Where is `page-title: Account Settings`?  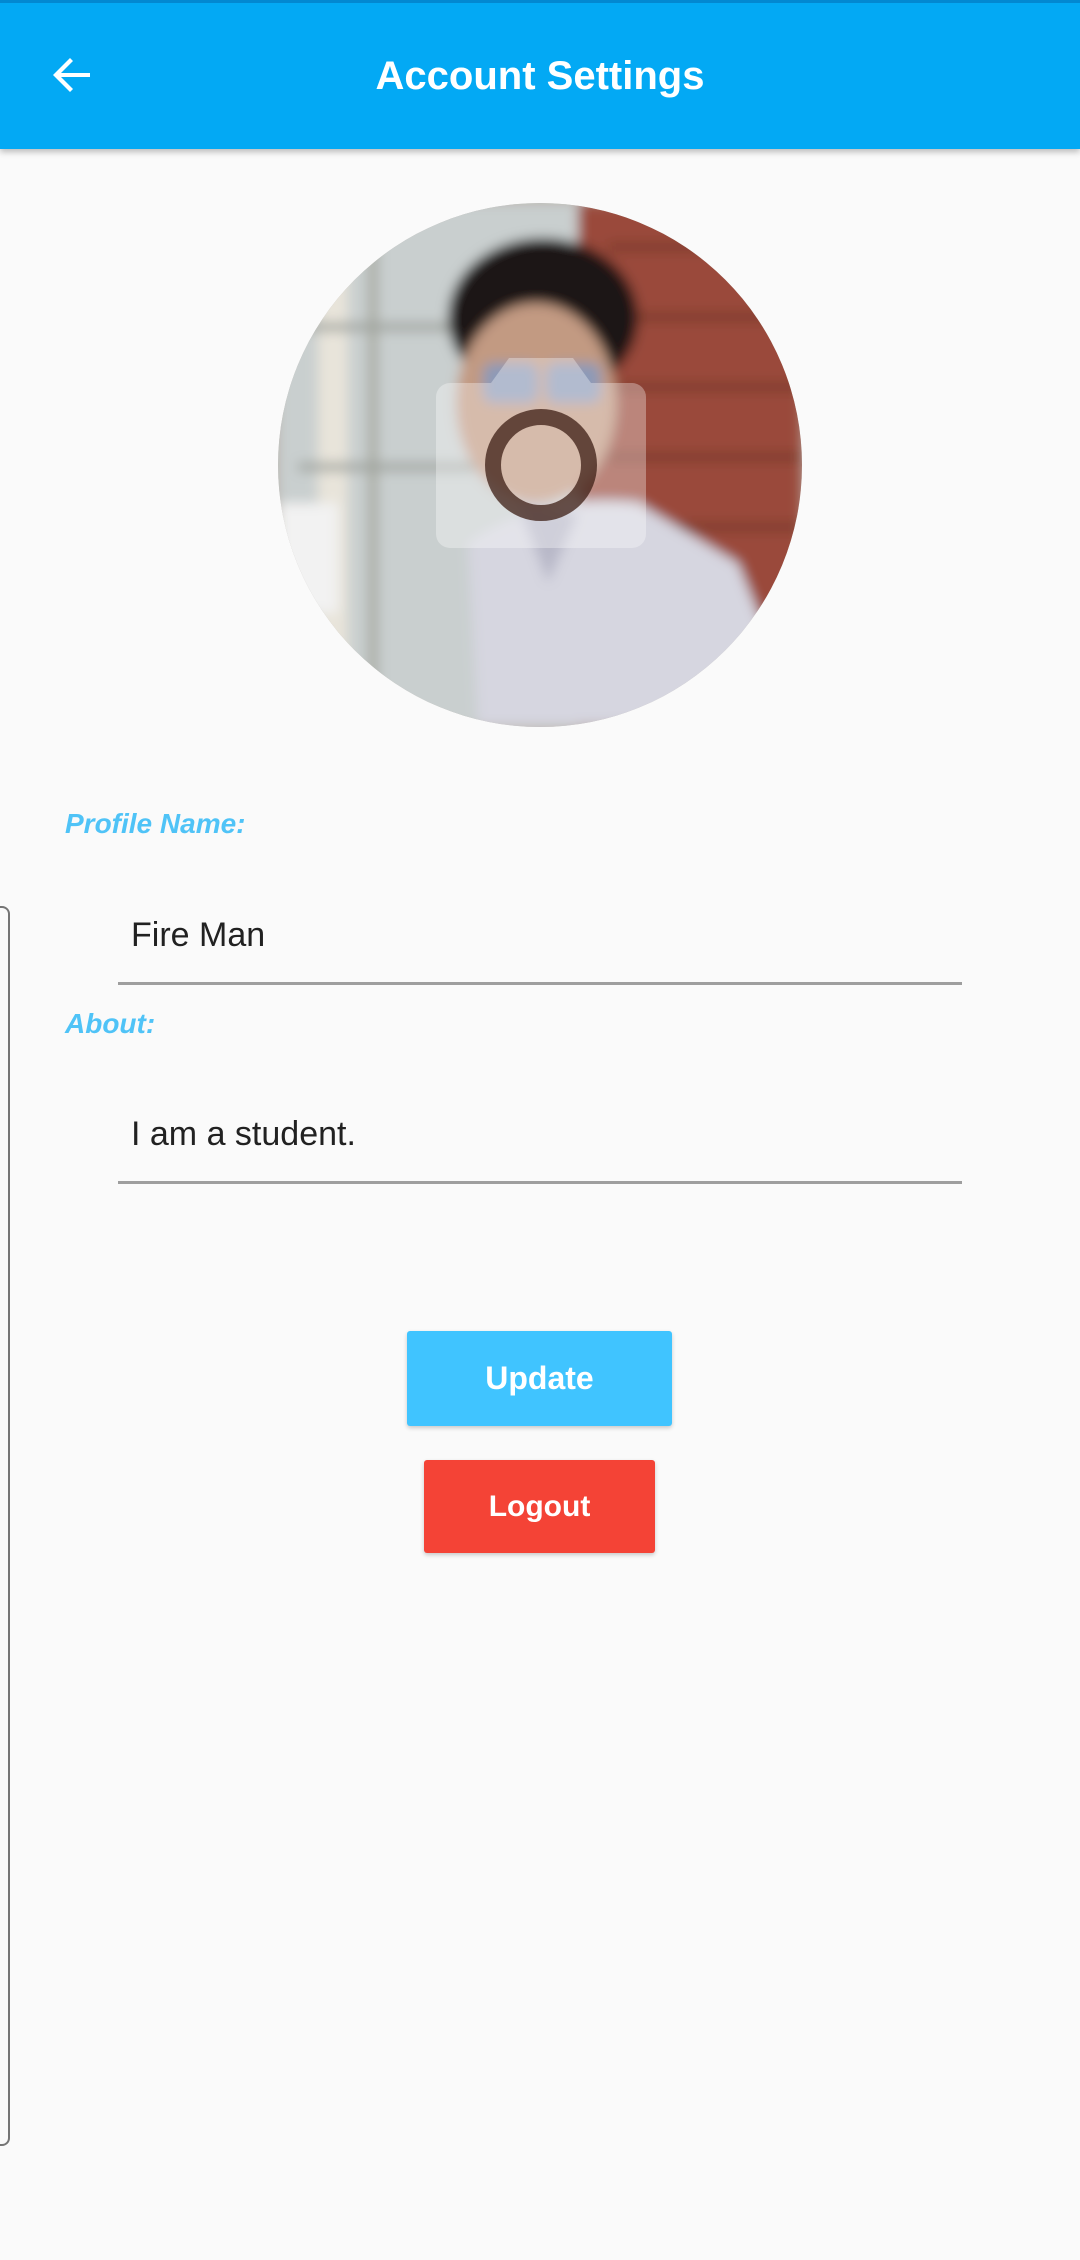 page-title: Account Settings is located at coordinates (540, 75).